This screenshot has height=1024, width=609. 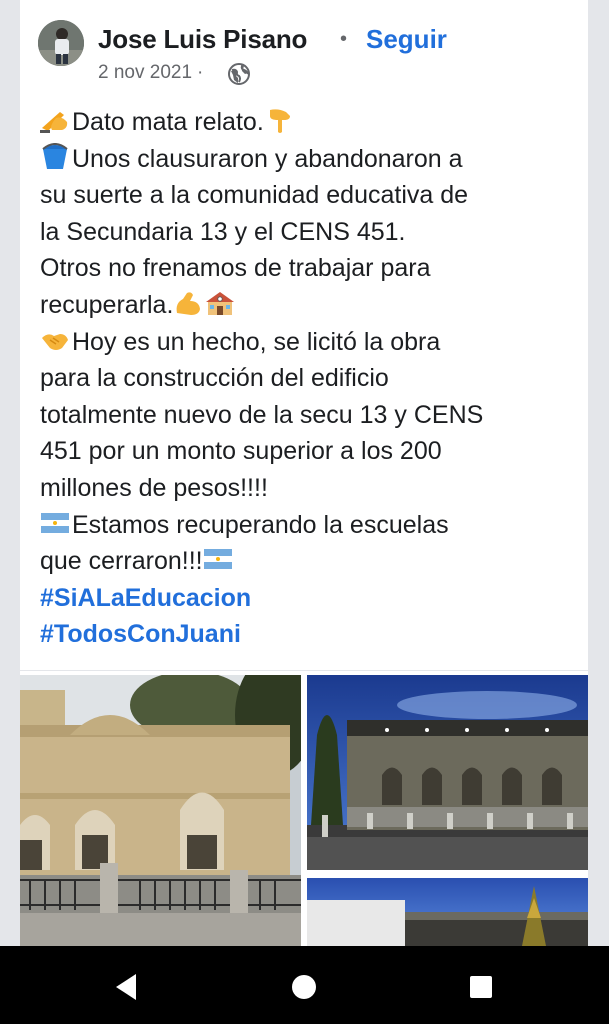 What do you see at coordinates (310, 122) in the screenshot?
I see `post-line: Dato mata relato.` at bounding box center [310, 122].